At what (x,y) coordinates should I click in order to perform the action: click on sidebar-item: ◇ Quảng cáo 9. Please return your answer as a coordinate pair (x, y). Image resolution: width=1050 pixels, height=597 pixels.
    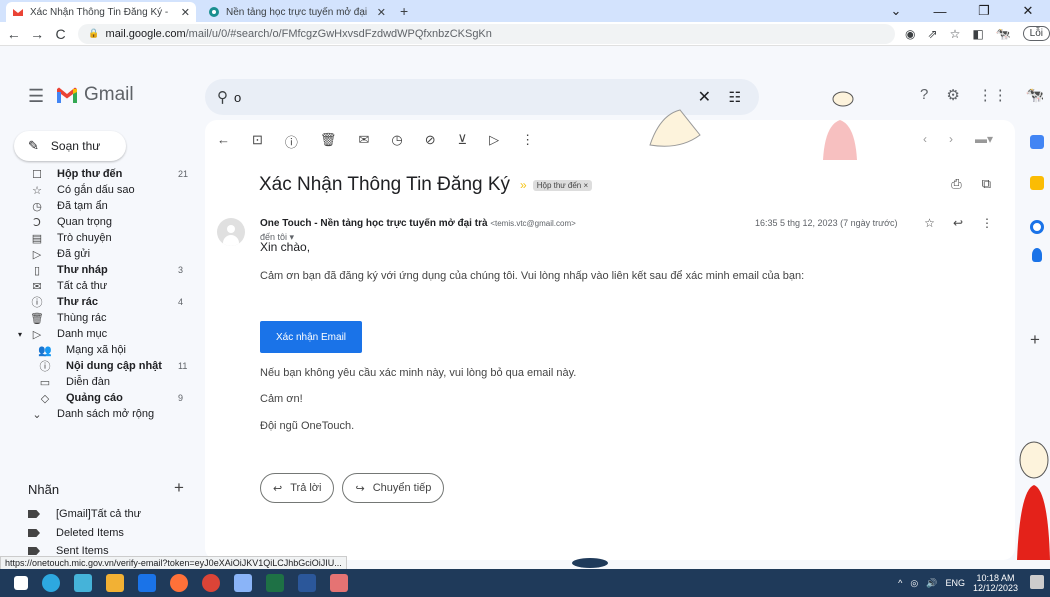
    Looking at the image, I should click on (100, 398).